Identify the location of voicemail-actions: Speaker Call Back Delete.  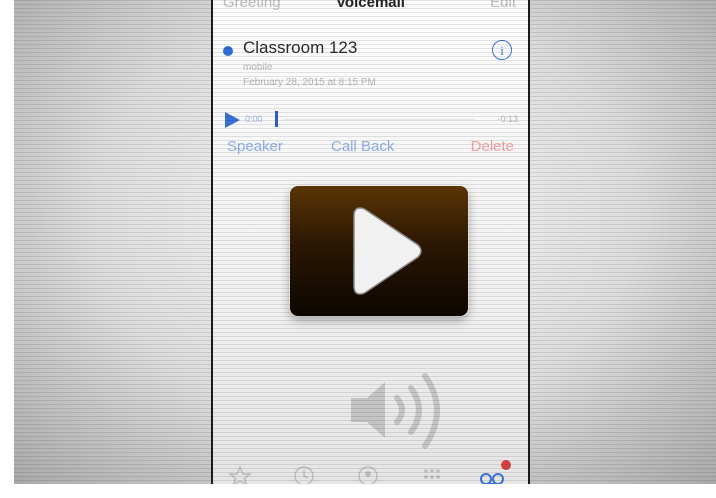
(370, 148).